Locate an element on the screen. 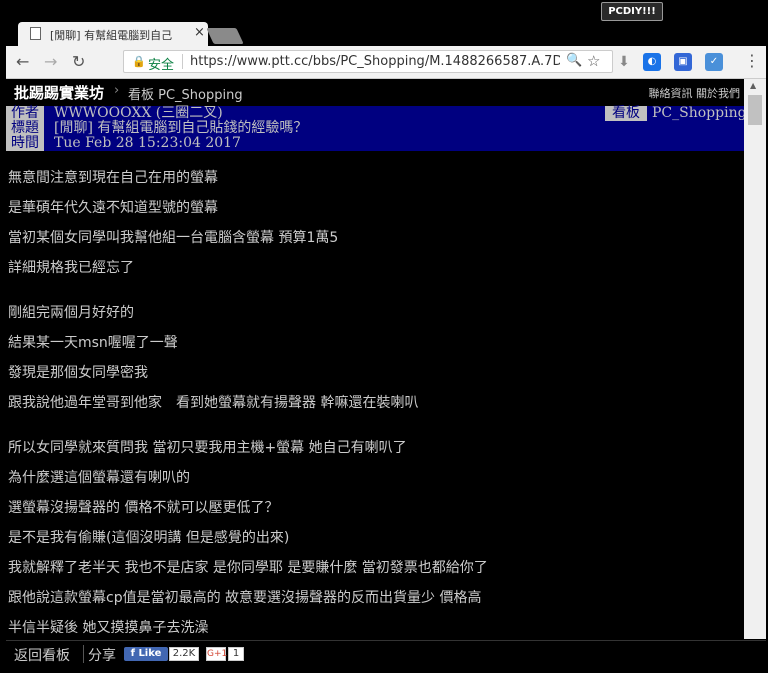 This screenshot has height=673, width=768. board-value: PC_Shopping is located at coordinates (698, 113).